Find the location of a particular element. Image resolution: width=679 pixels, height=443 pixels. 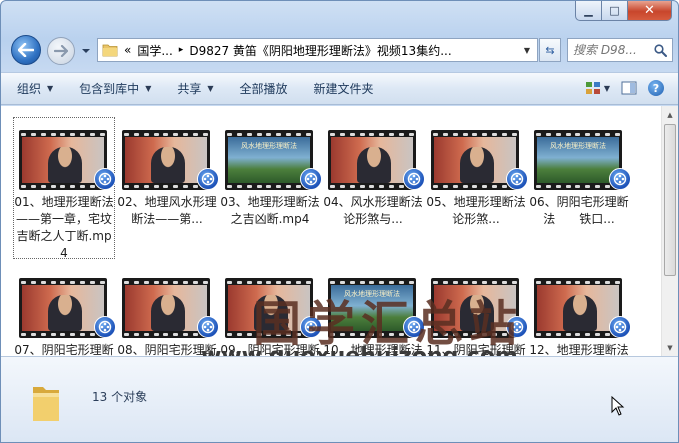

preview-pane-icon is located at coordinates (629, 88).